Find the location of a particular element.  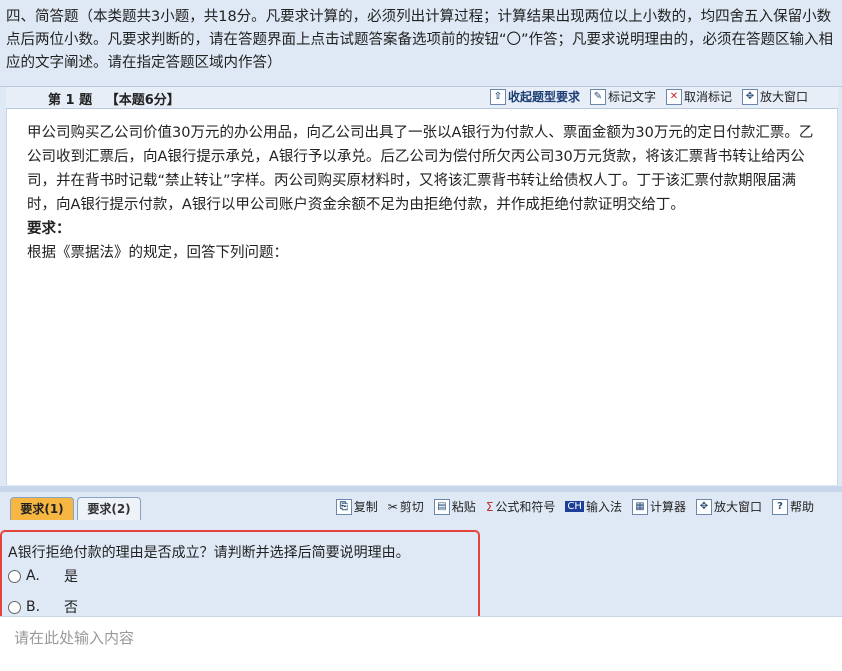

unmark-button: ✕ 取消标记 is located at coordinates (698, 96).